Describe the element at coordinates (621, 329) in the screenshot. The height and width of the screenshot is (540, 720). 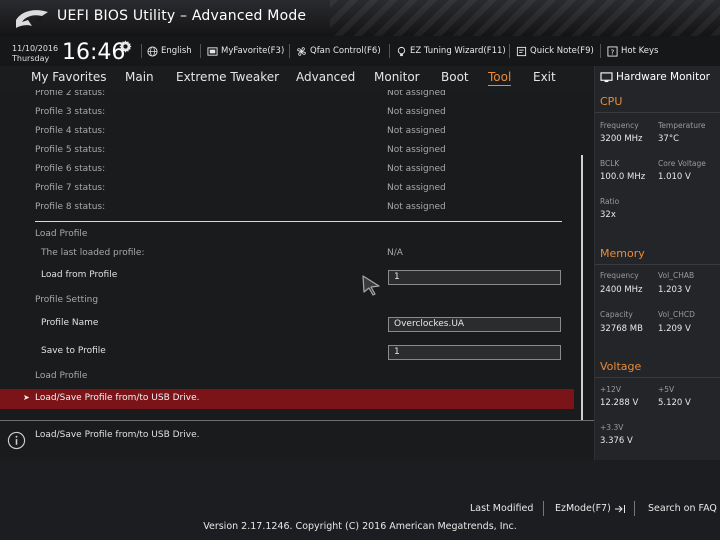
I see `capacity-value: 32768 MB` at that location.